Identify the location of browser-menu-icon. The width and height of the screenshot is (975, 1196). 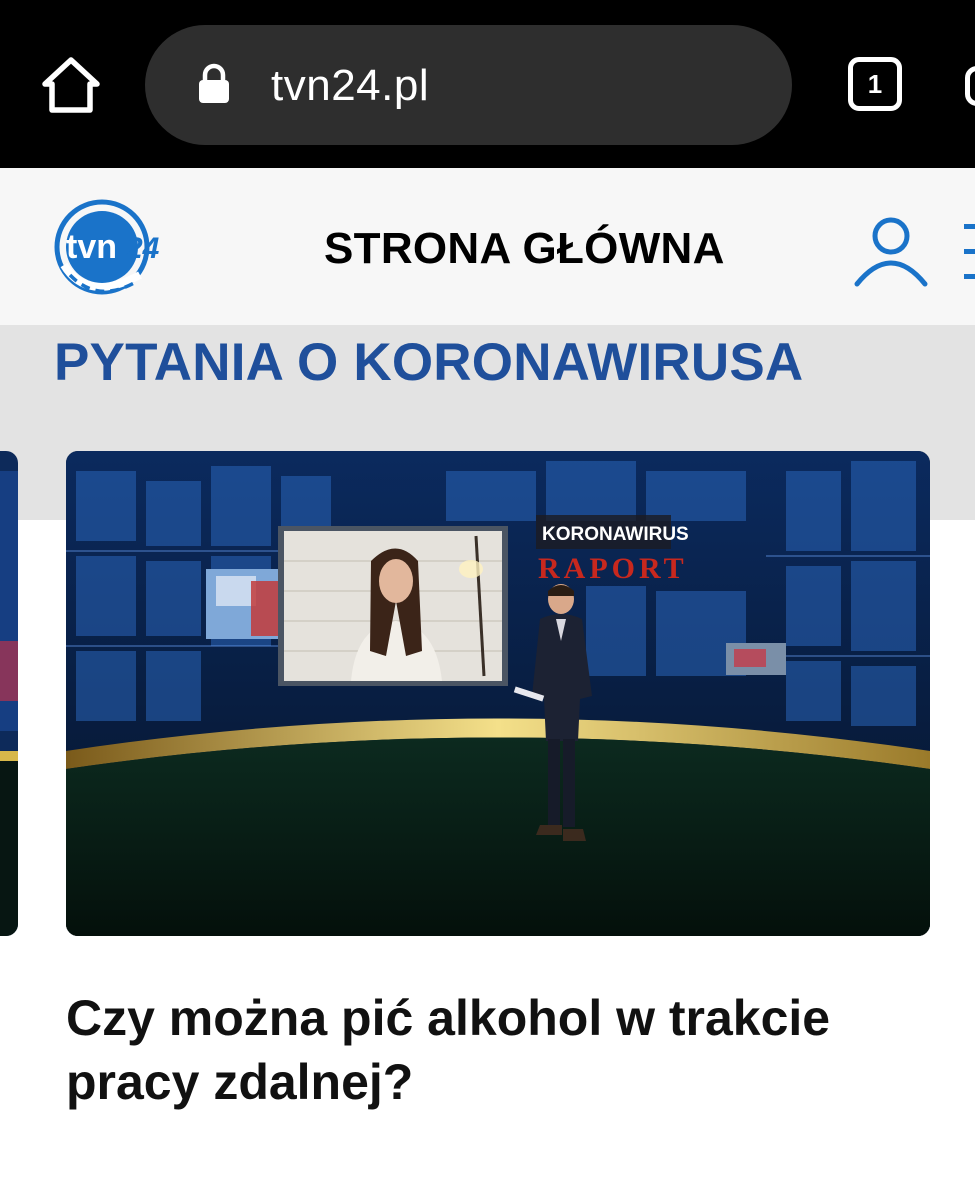
(970, 86).